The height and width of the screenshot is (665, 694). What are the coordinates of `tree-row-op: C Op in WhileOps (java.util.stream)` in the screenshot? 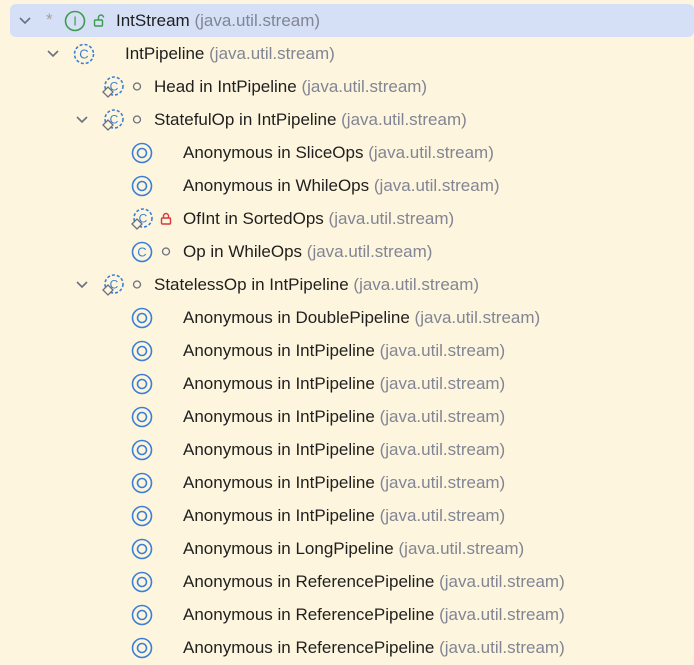 It's located at (347, 251).